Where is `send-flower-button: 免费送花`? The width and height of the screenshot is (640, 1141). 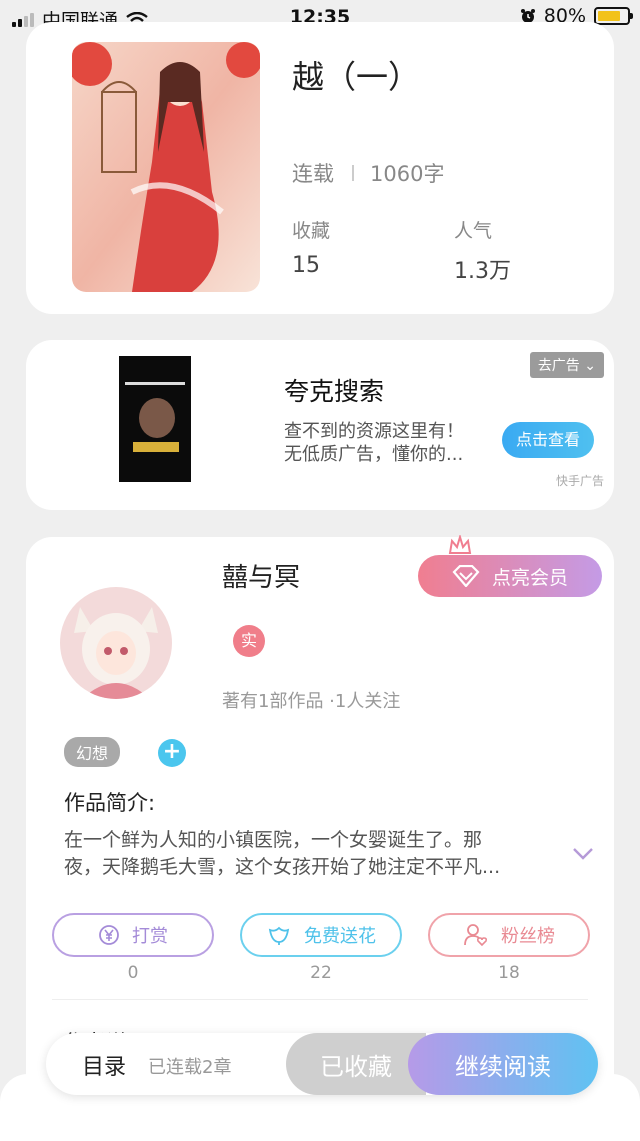 send-flower-button: 免费送花 is located at coordinates (321, 935).